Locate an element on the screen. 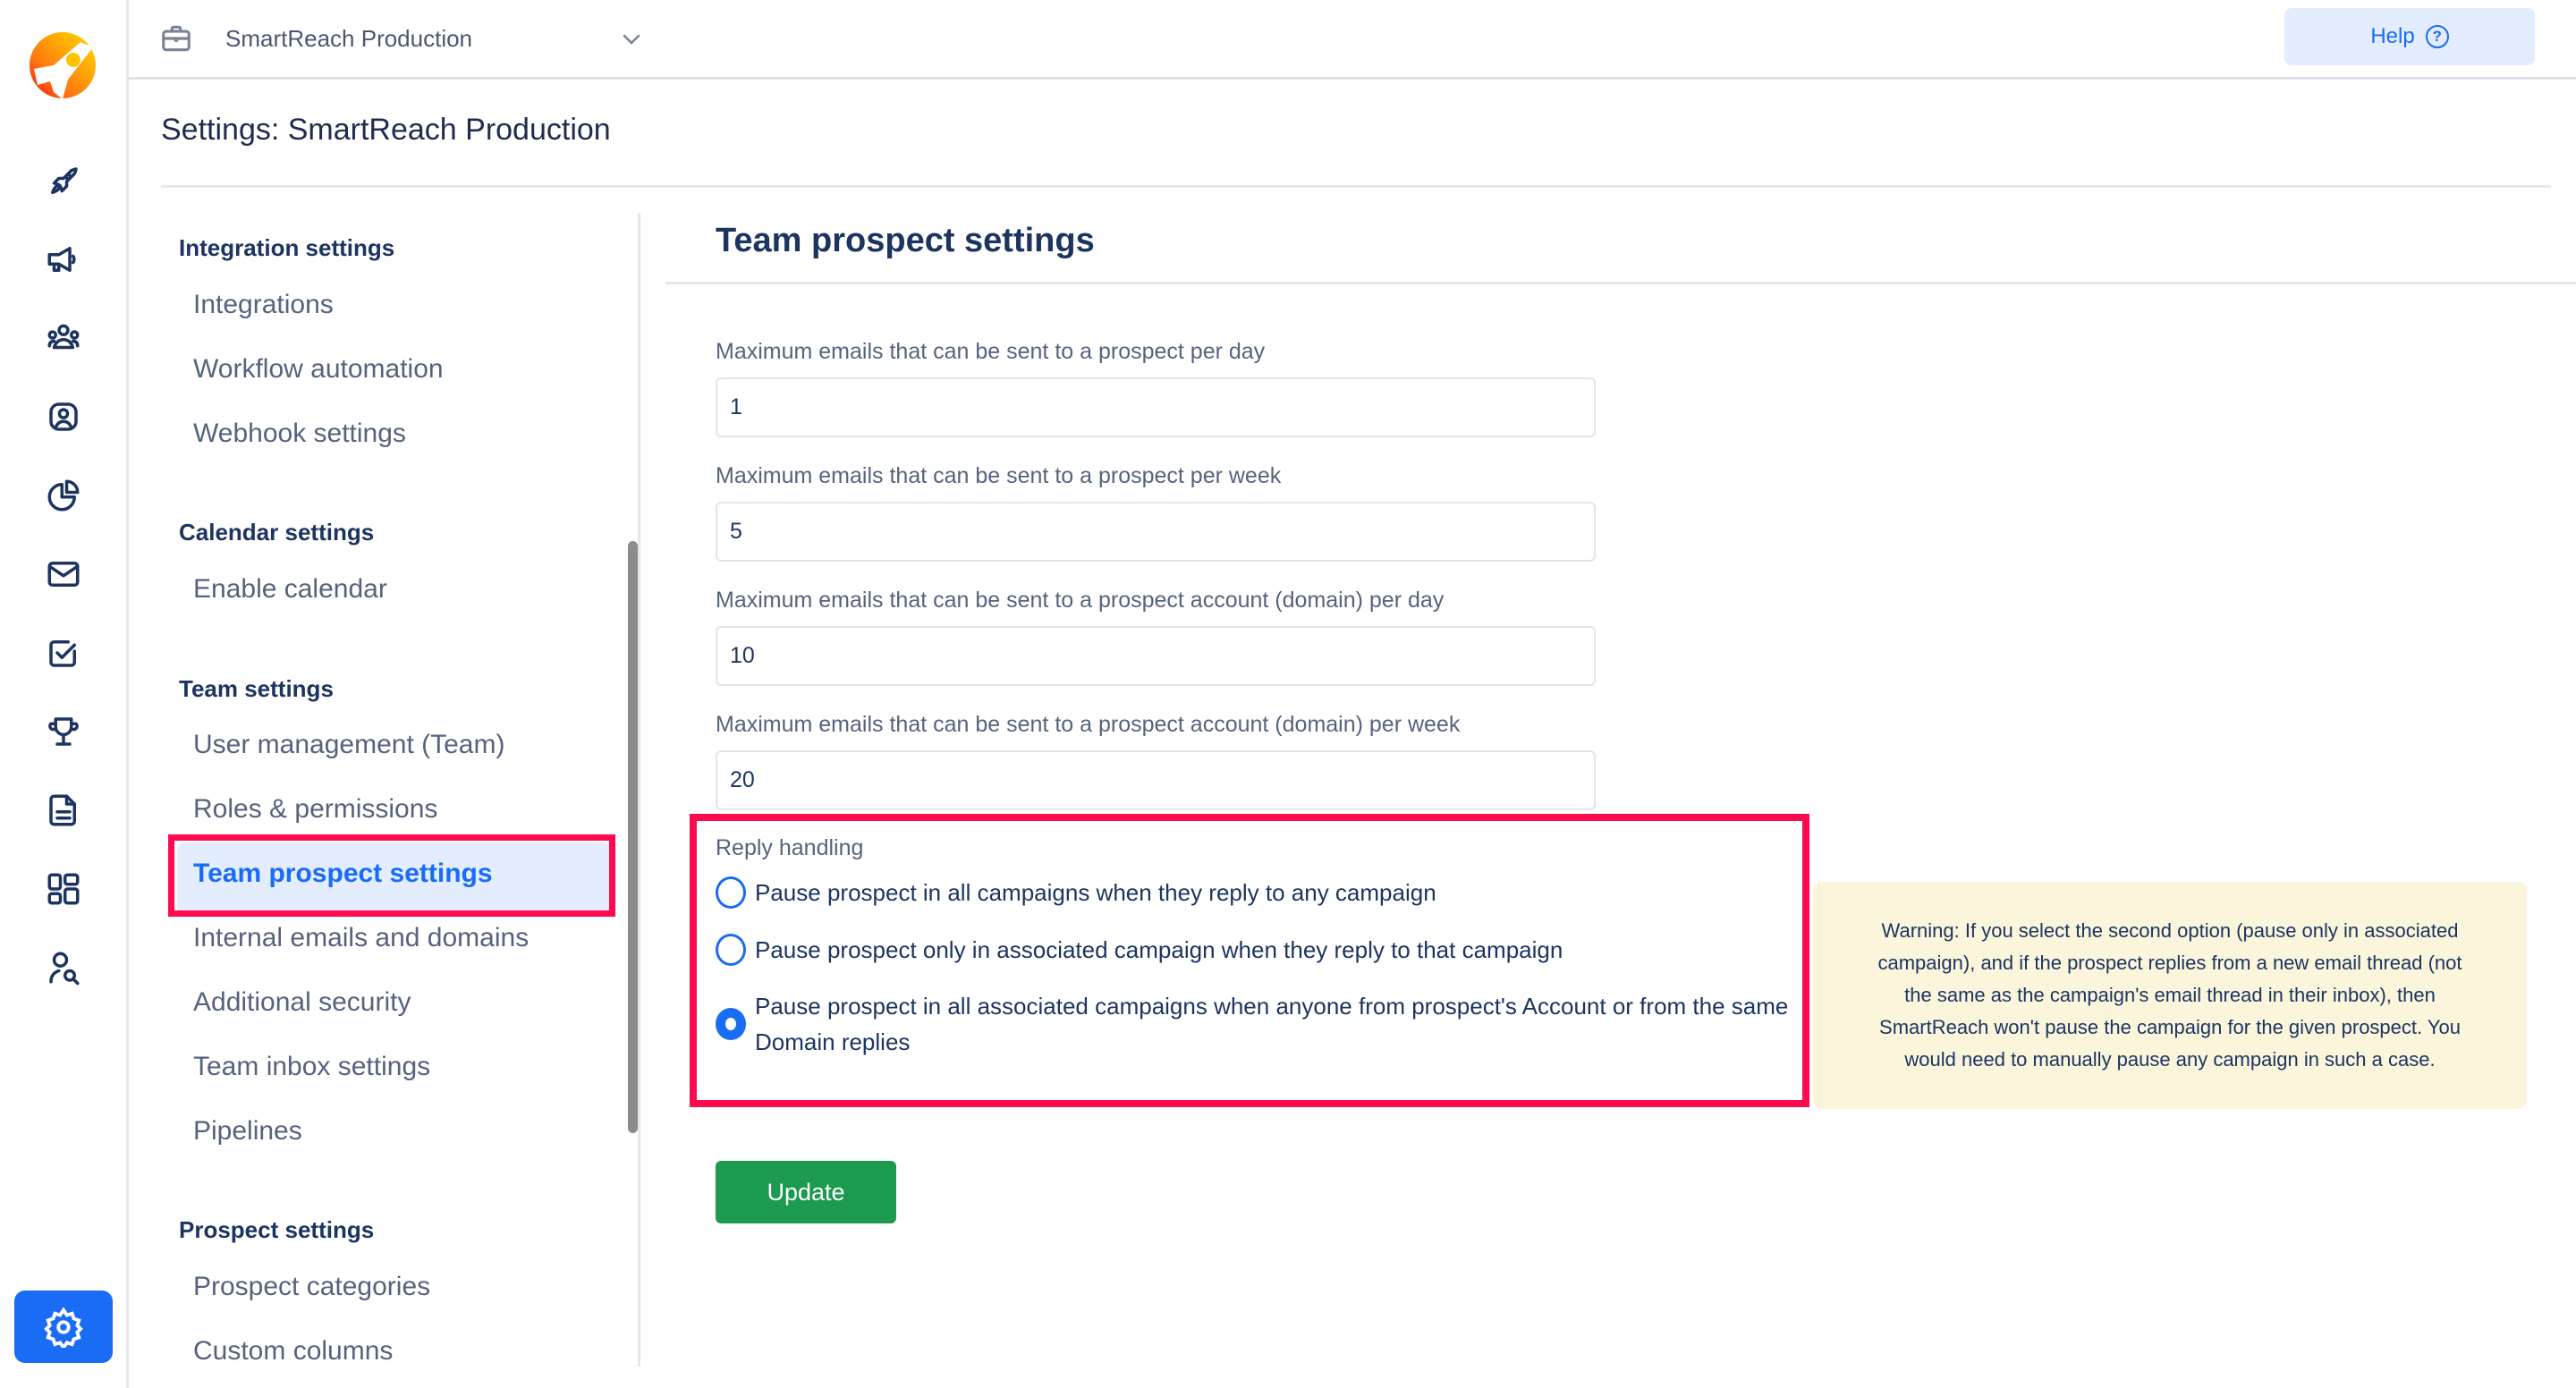 The width and height of the screenshot is (2576, 1388). nav-item-integrations: Integrations is located at coordinates (263, 305).